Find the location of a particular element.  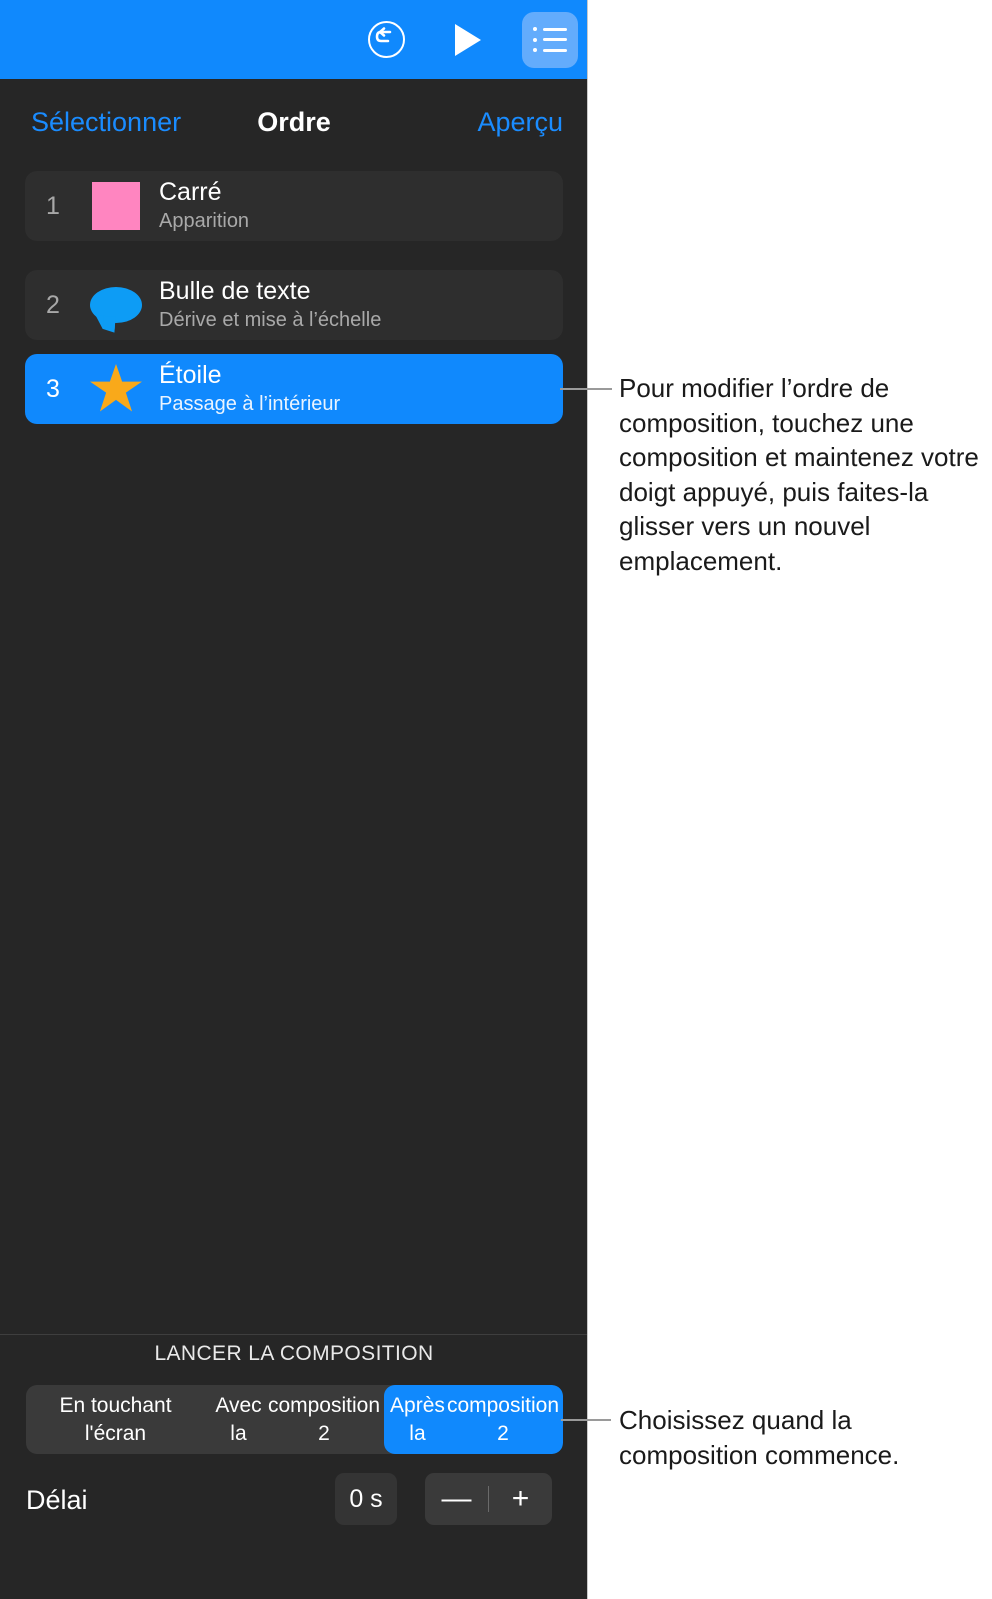

build-item-texts: Étoile Passage à l’intérieur is located at coordinates (249, 388).